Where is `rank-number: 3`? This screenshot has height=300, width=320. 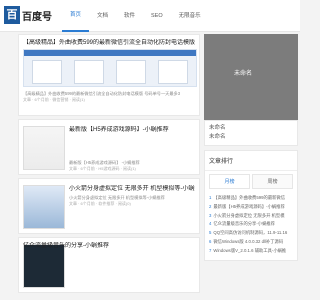
rank-number: 3 is located at coordinates (210, 215).